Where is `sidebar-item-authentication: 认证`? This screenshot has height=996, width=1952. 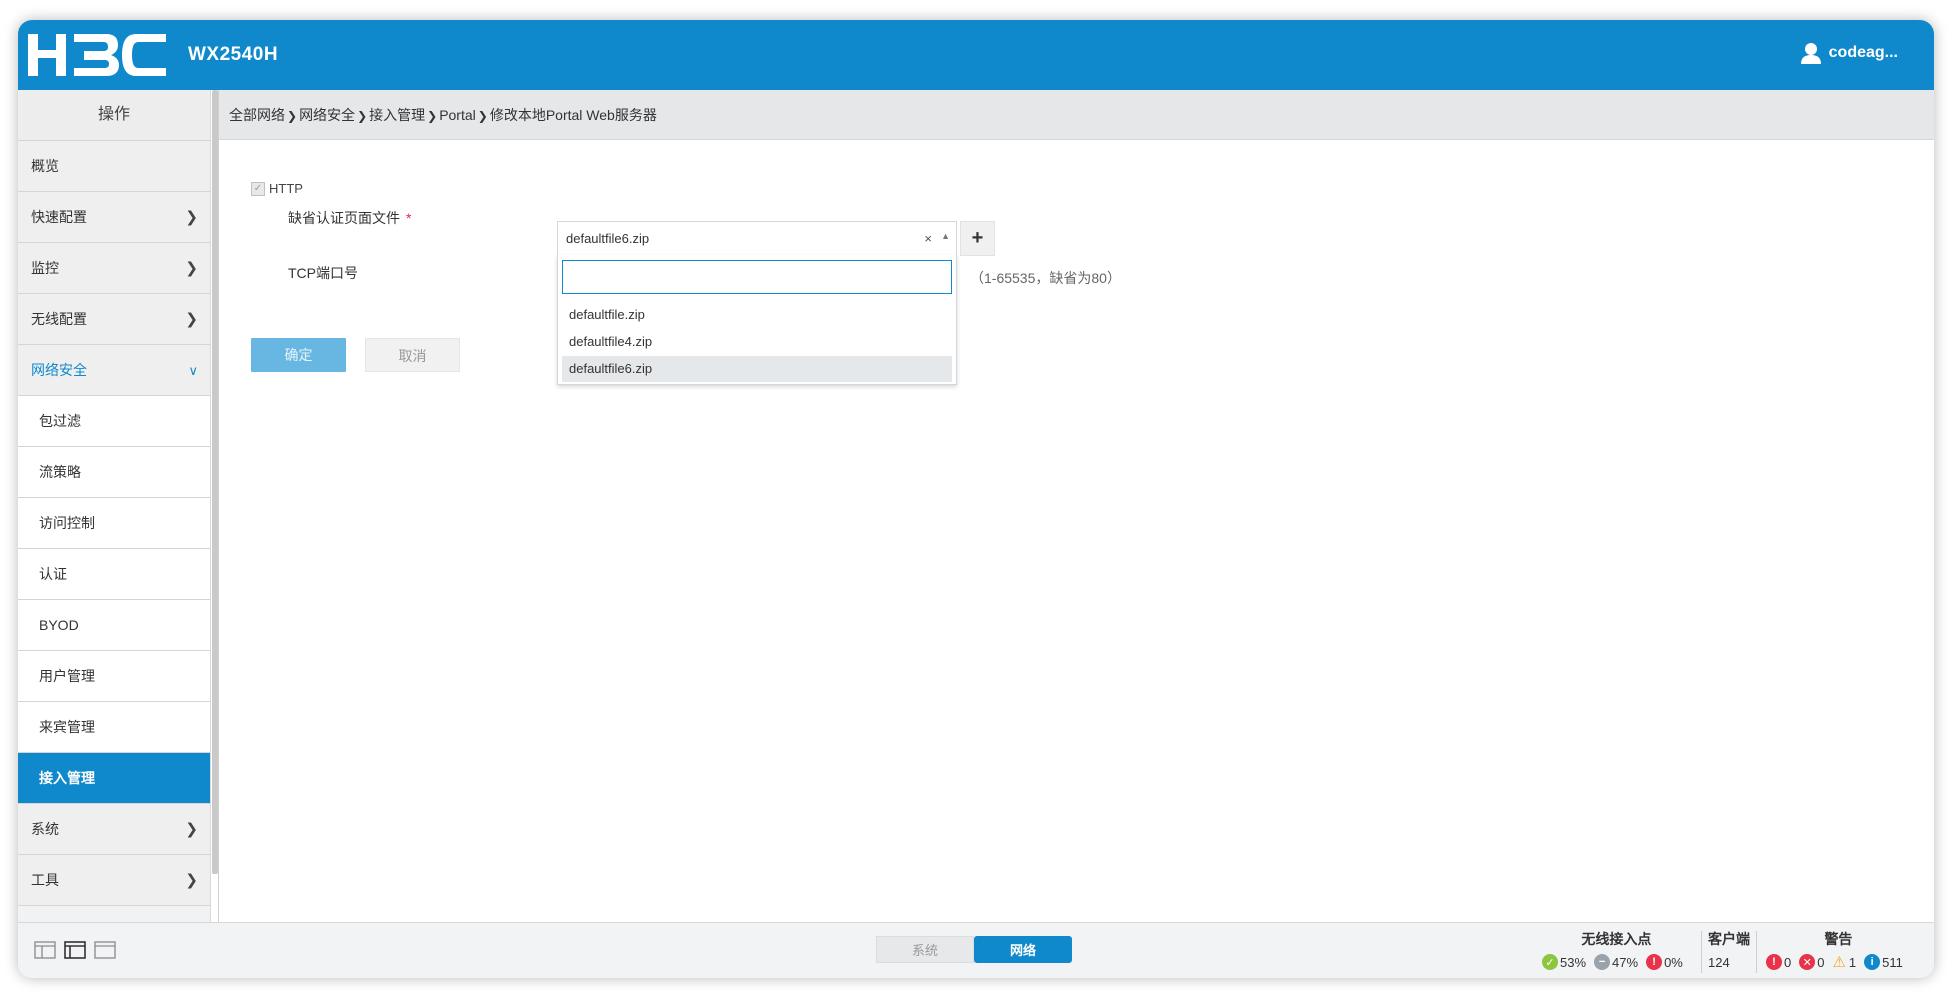
sidebar-item-authentication: 认证 is located at coordinates (114, 574).